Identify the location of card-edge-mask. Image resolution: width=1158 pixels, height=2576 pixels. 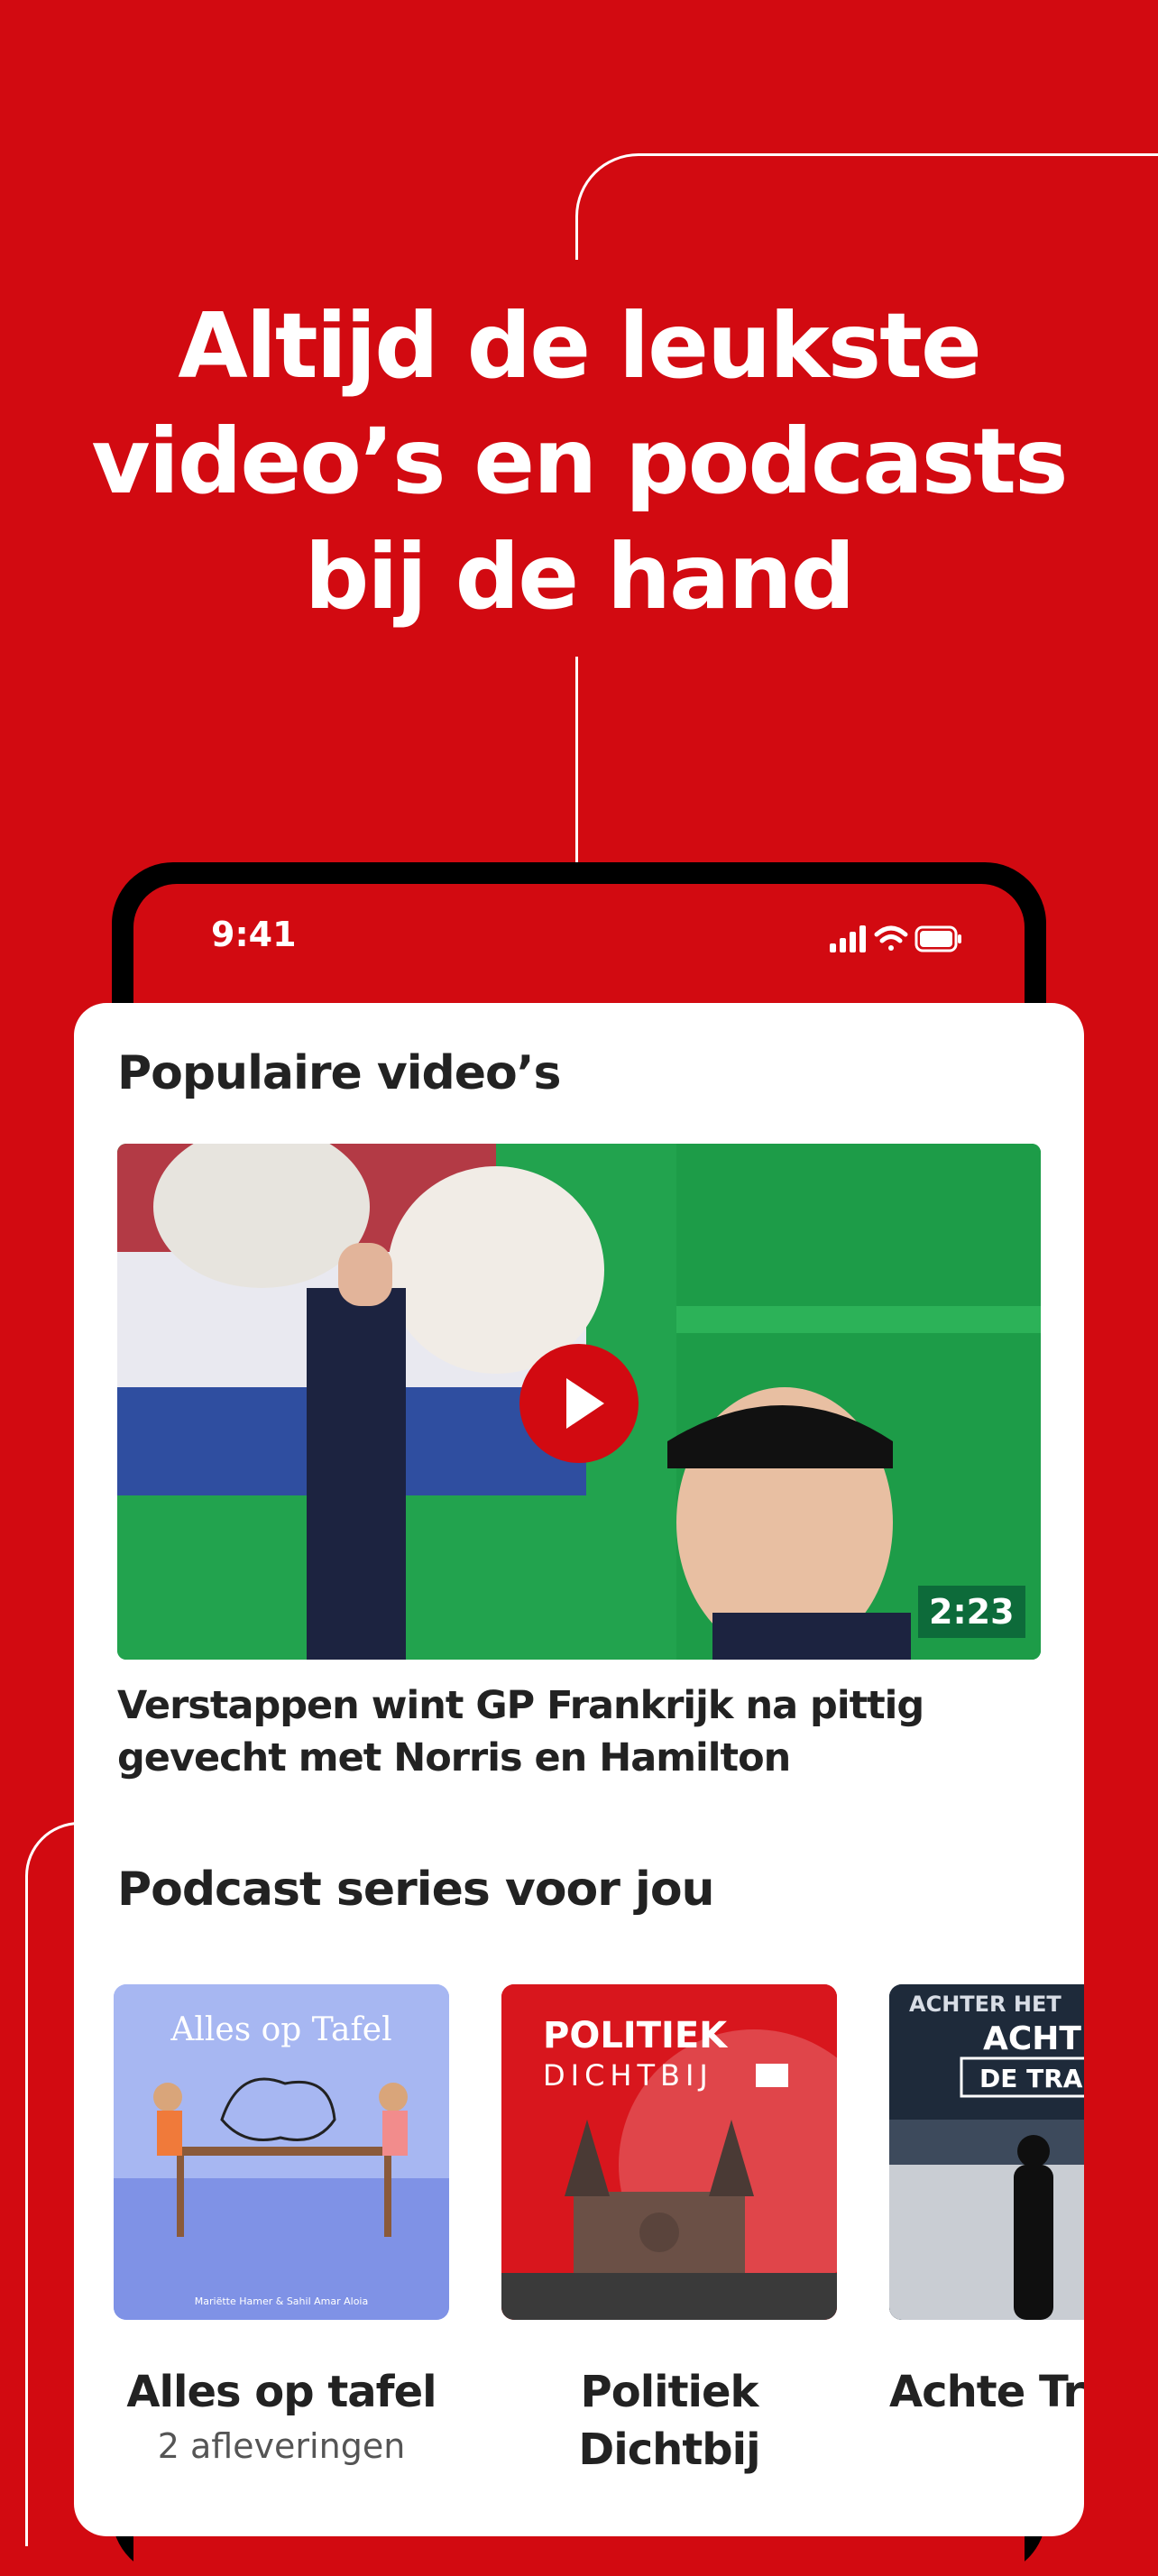
(1121, 2236).